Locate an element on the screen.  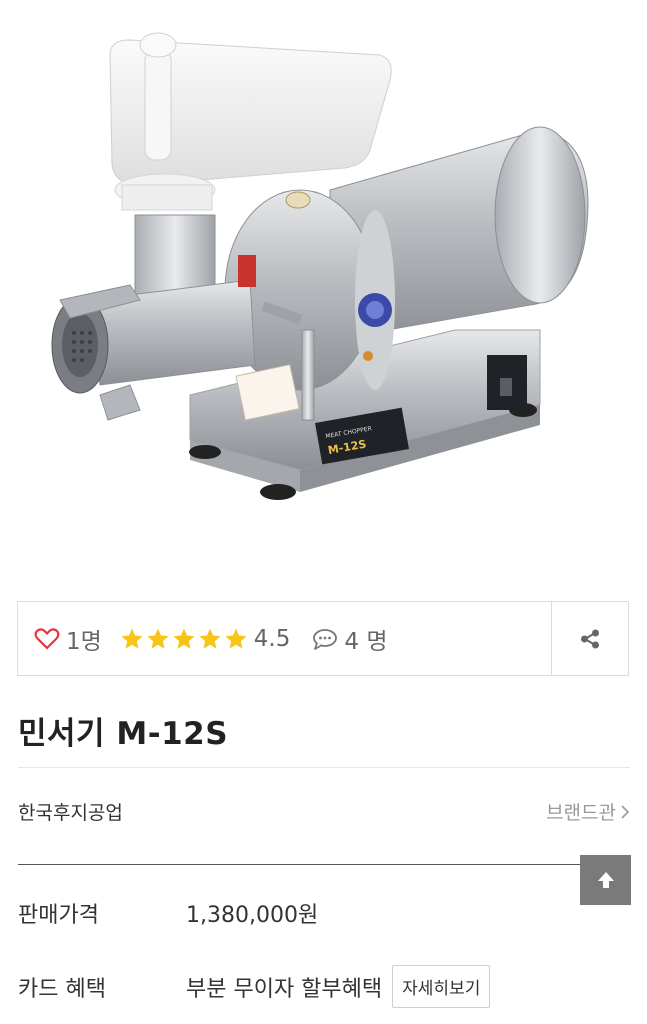
card-benefit-detail-button: 자세히보기 is located at coordinates (441, 986).